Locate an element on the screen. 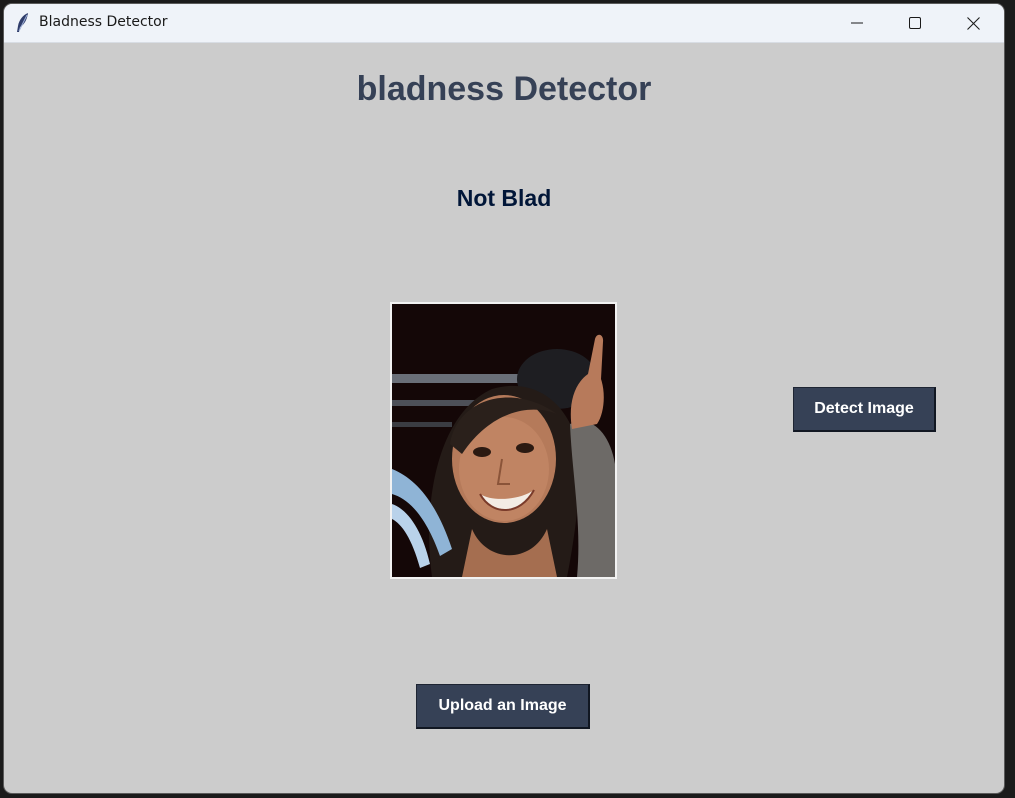 The image size is (1015, 798). window-title: Bladness Detector is located at coordinates (103, 22).